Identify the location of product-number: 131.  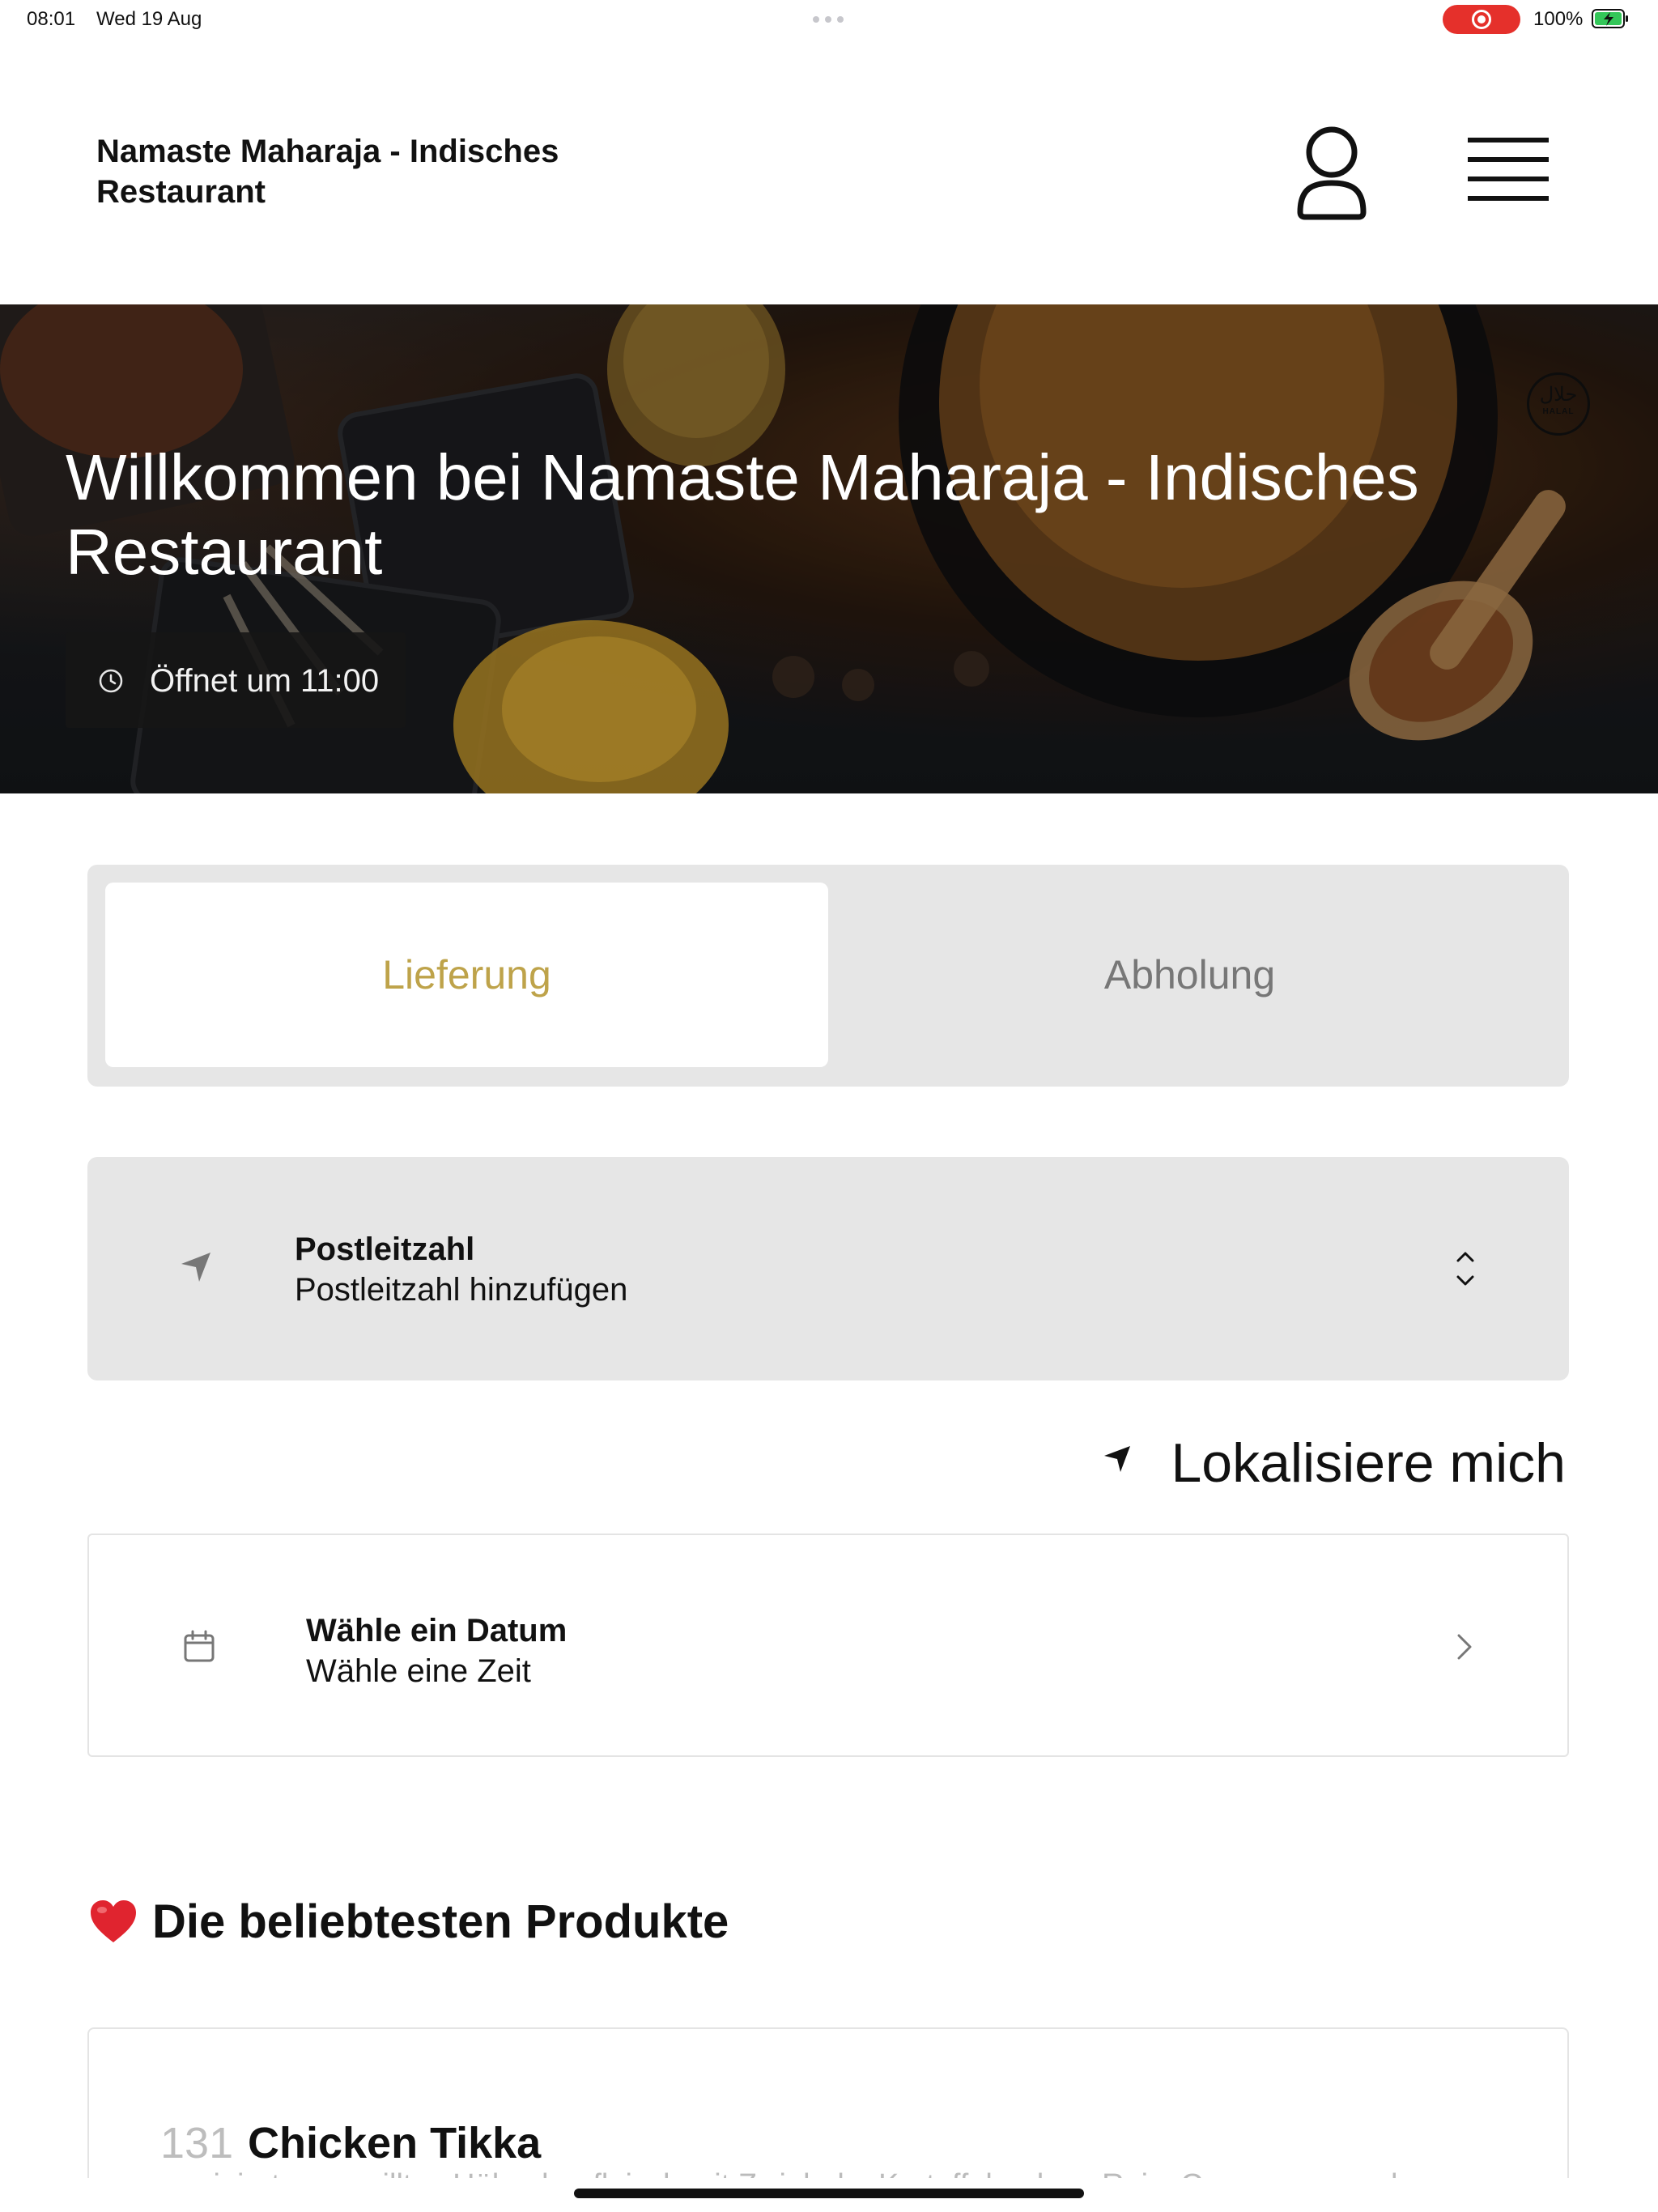
(197, 2143).